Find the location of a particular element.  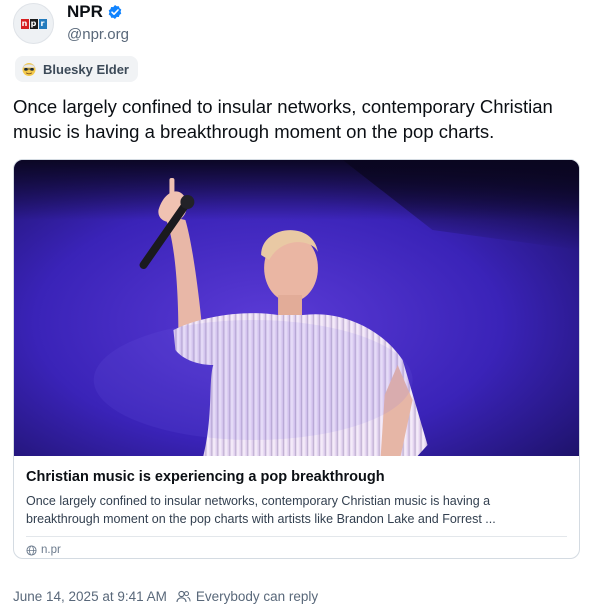

globe-icon is located at coordinates (31, 550).